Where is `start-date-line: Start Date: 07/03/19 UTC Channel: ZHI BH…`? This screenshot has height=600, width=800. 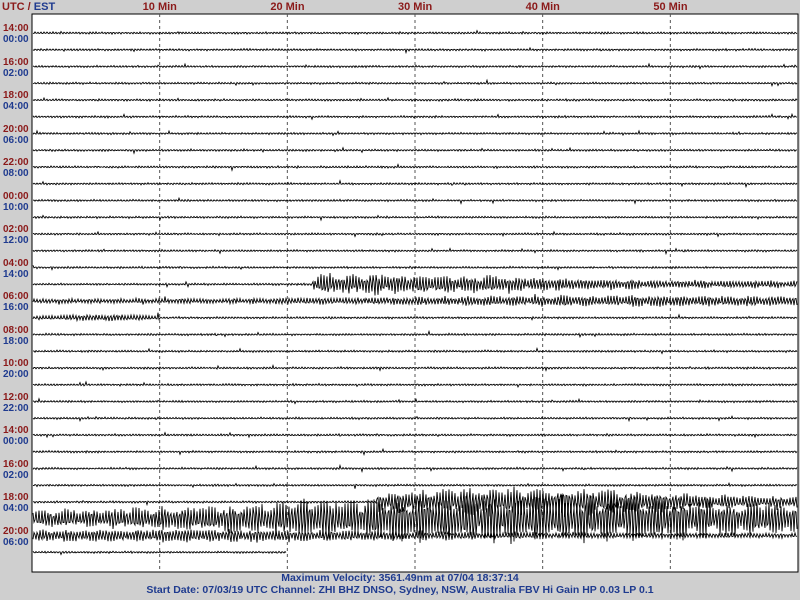 start-date-line: Start Date: 07/03/19 UTC Channel: ZHI BH… is located at coordinates (400, 590).